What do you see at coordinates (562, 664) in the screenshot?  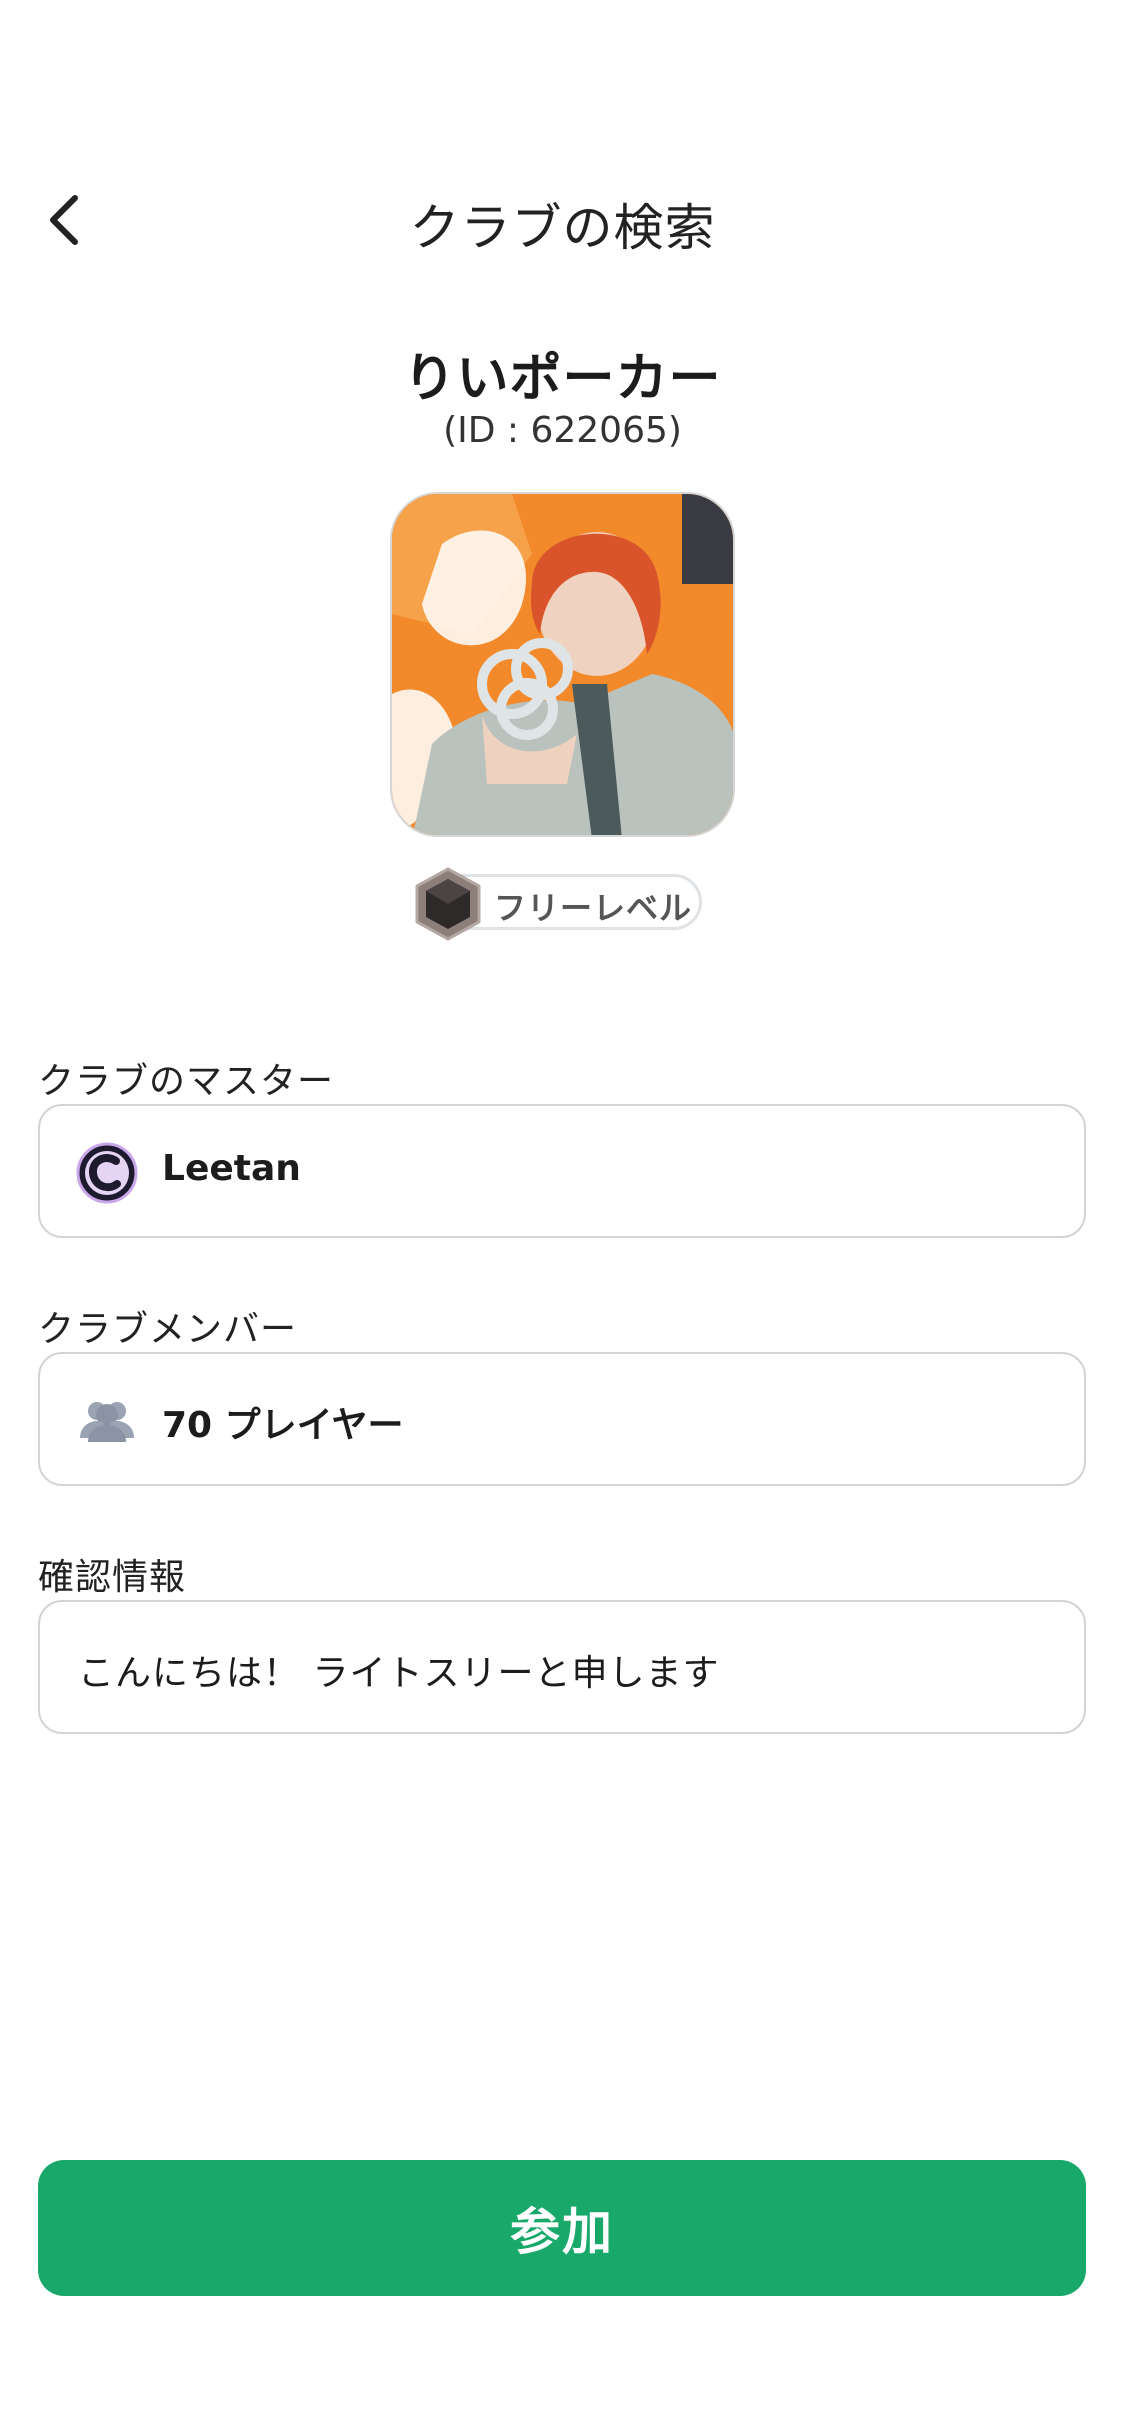 I see `club-avatar` at bounding box center [562, 664].